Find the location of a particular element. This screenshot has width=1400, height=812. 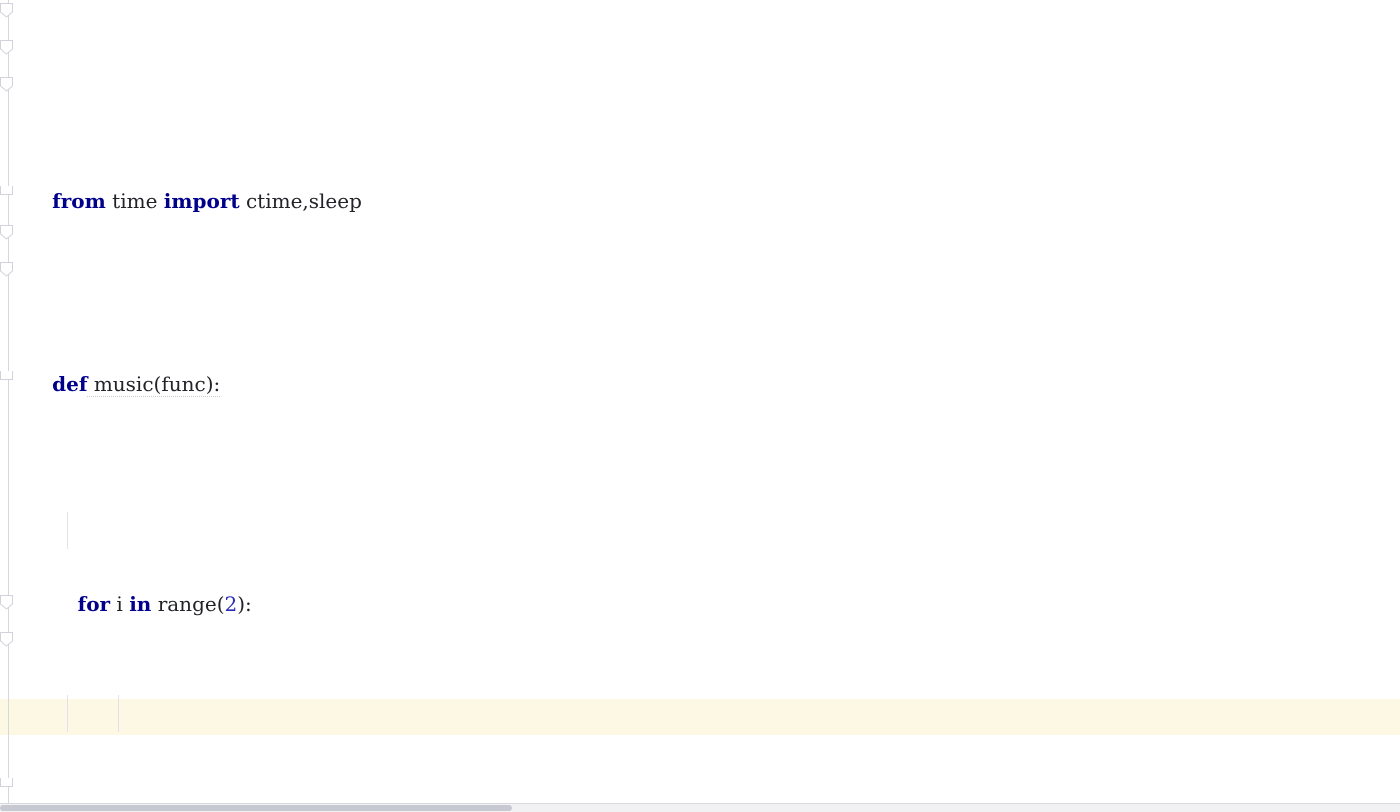

token-keyword-for: for is located at coordinates (94, 603).